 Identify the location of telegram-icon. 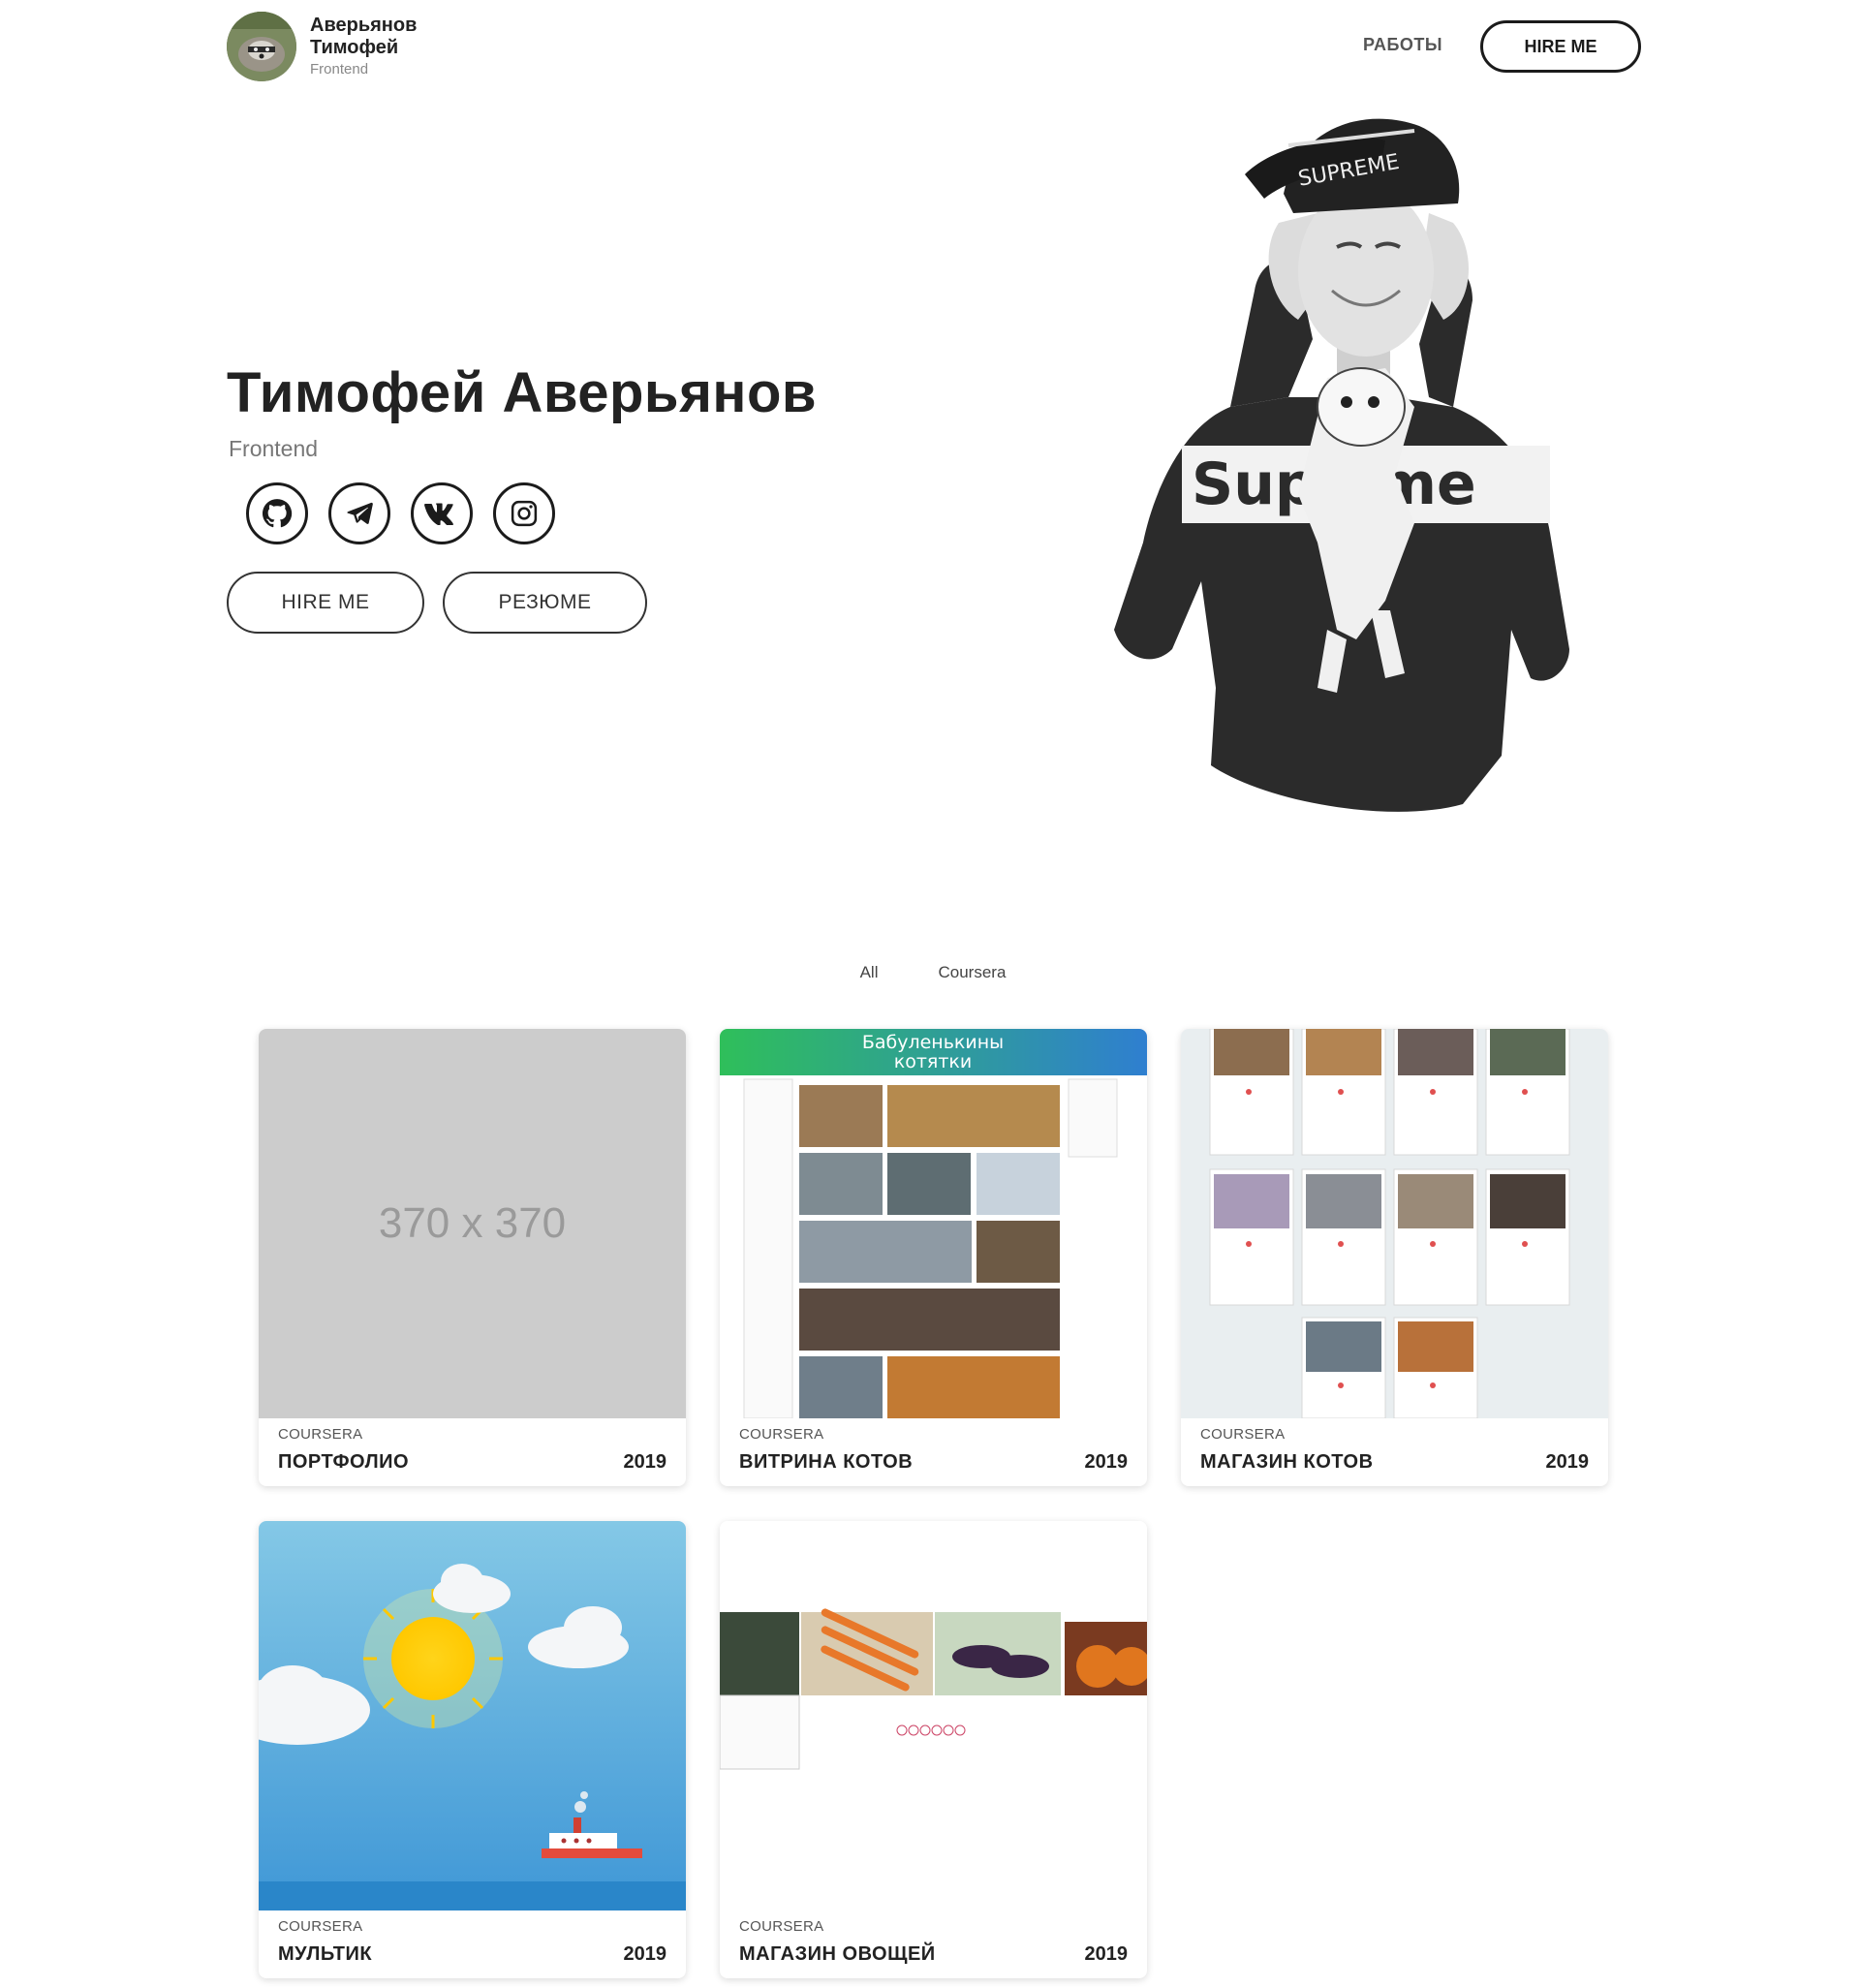
(359, 513).